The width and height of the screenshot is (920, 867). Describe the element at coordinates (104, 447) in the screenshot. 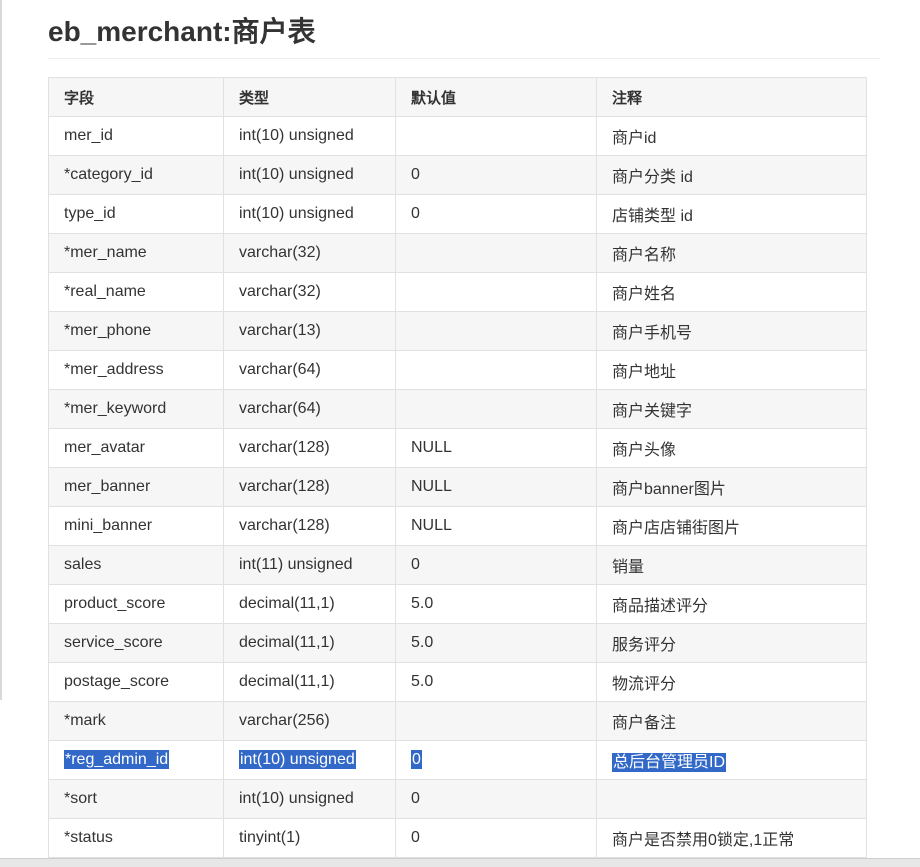

I see `field-cell-text: mer_avatar` at that location.